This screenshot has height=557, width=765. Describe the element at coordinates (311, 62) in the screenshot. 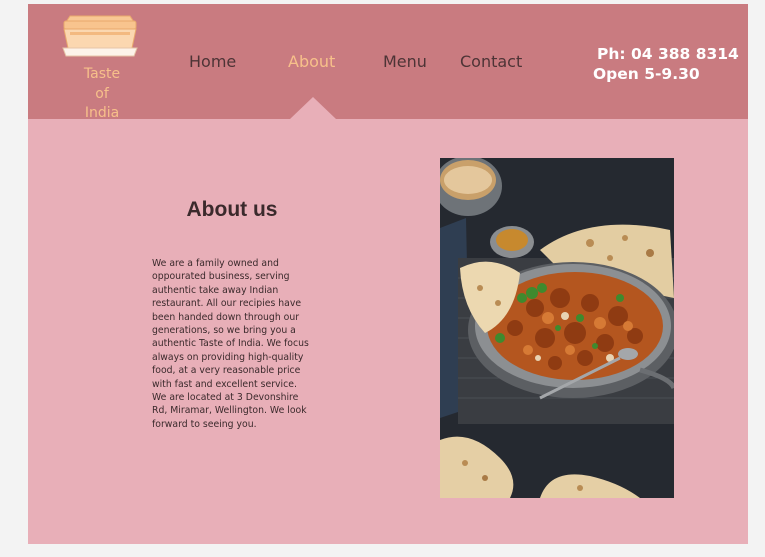

I see `nav-about: About` at that location.